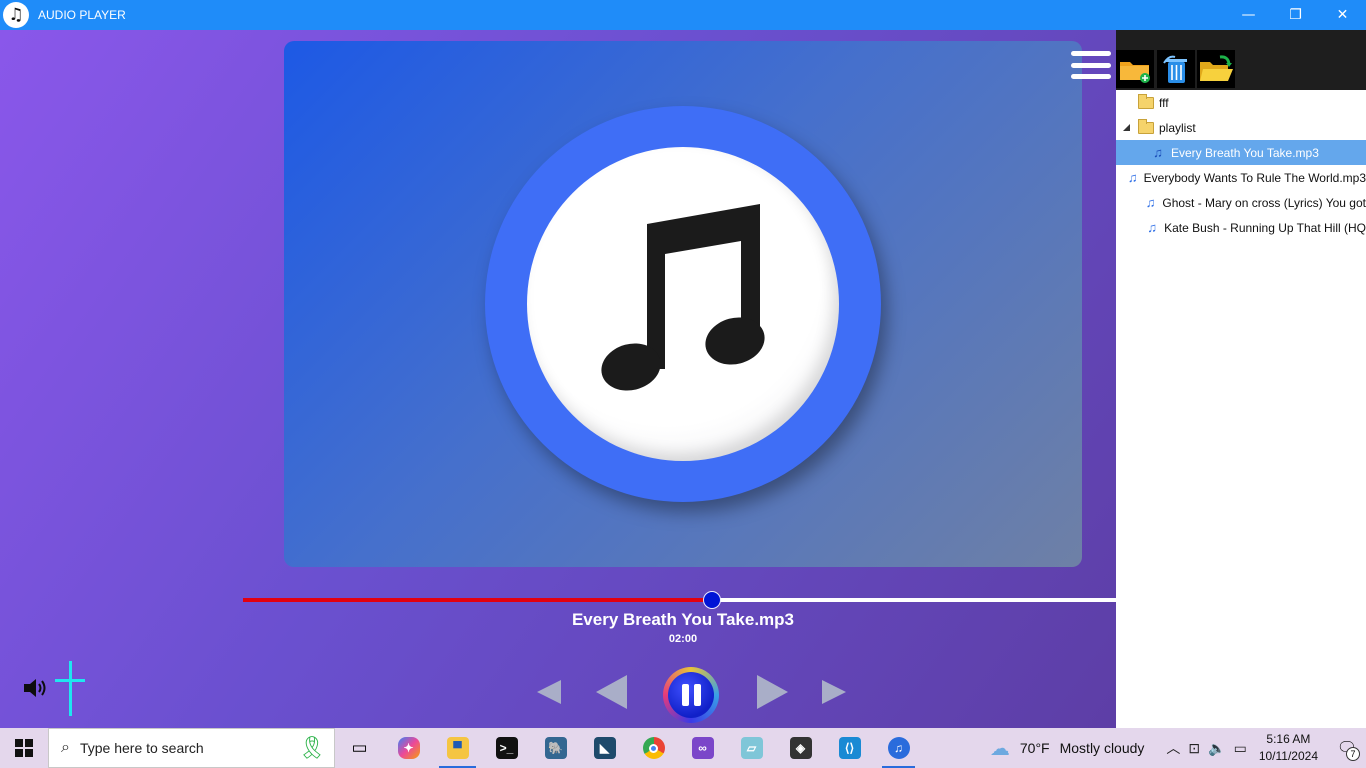 Image resolution: width=1366 pixels, height=768 pixels. Describe the element at coordinates (772, 692) in the screenshot. I see `next-button` at that location.